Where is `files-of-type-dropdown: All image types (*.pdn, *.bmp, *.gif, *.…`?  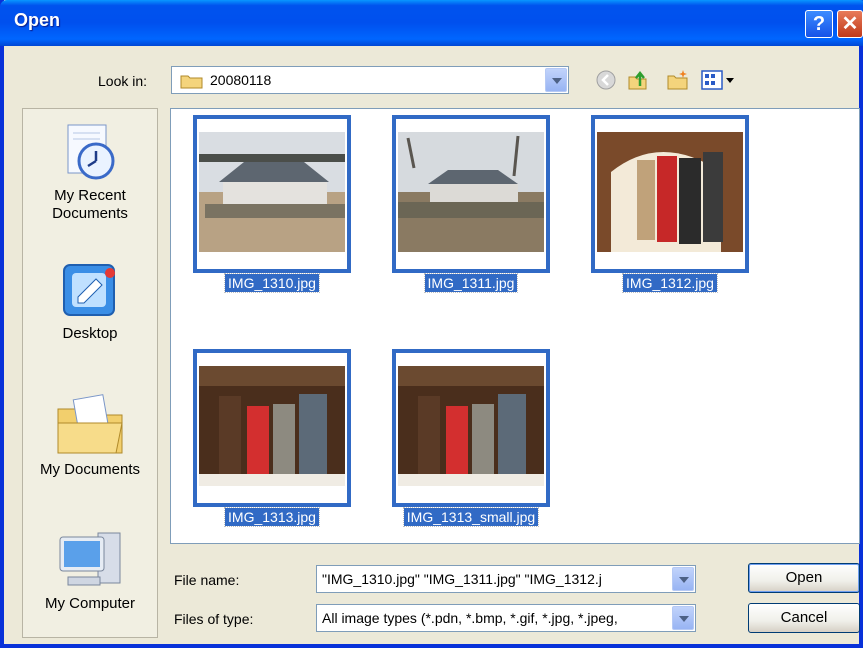 files-of-type-dropdown: All image types (*.pdn, *.bmp, *.gif, *.… is located at coordinates (506, 618).